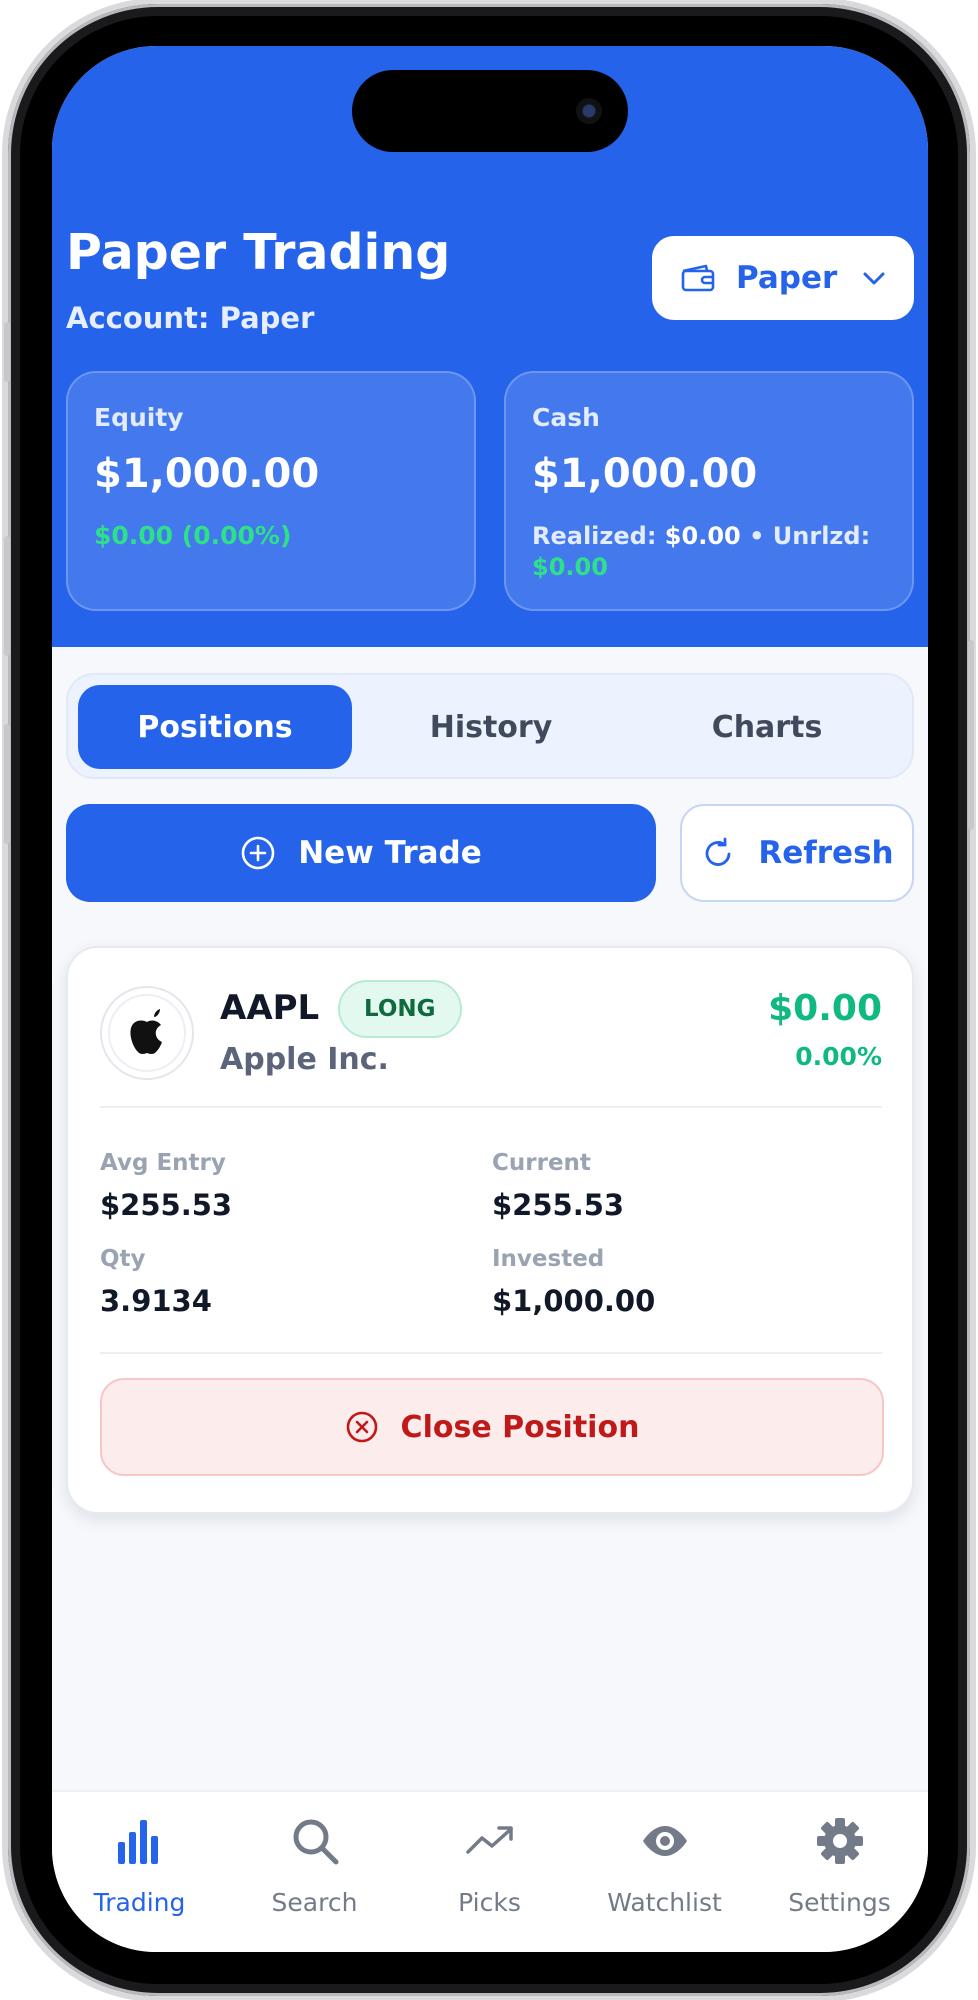 The image size is (978, 2000). What do you see at coordinates (7, 352) in the screenshot?
I see `mute-switch` at bounding box center [7, 352].